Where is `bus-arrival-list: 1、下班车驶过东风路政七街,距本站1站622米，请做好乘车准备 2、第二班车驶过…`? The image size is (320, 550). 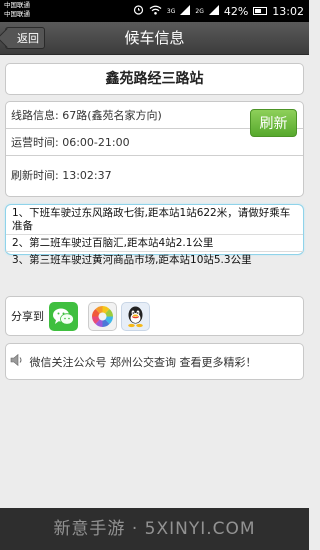 bus-arrival-list: 1、下班车驶过东风路政七街,距本站1站622米，请做好乘车准备 2、第二班车驶过… is located at coordinates (154, 235).